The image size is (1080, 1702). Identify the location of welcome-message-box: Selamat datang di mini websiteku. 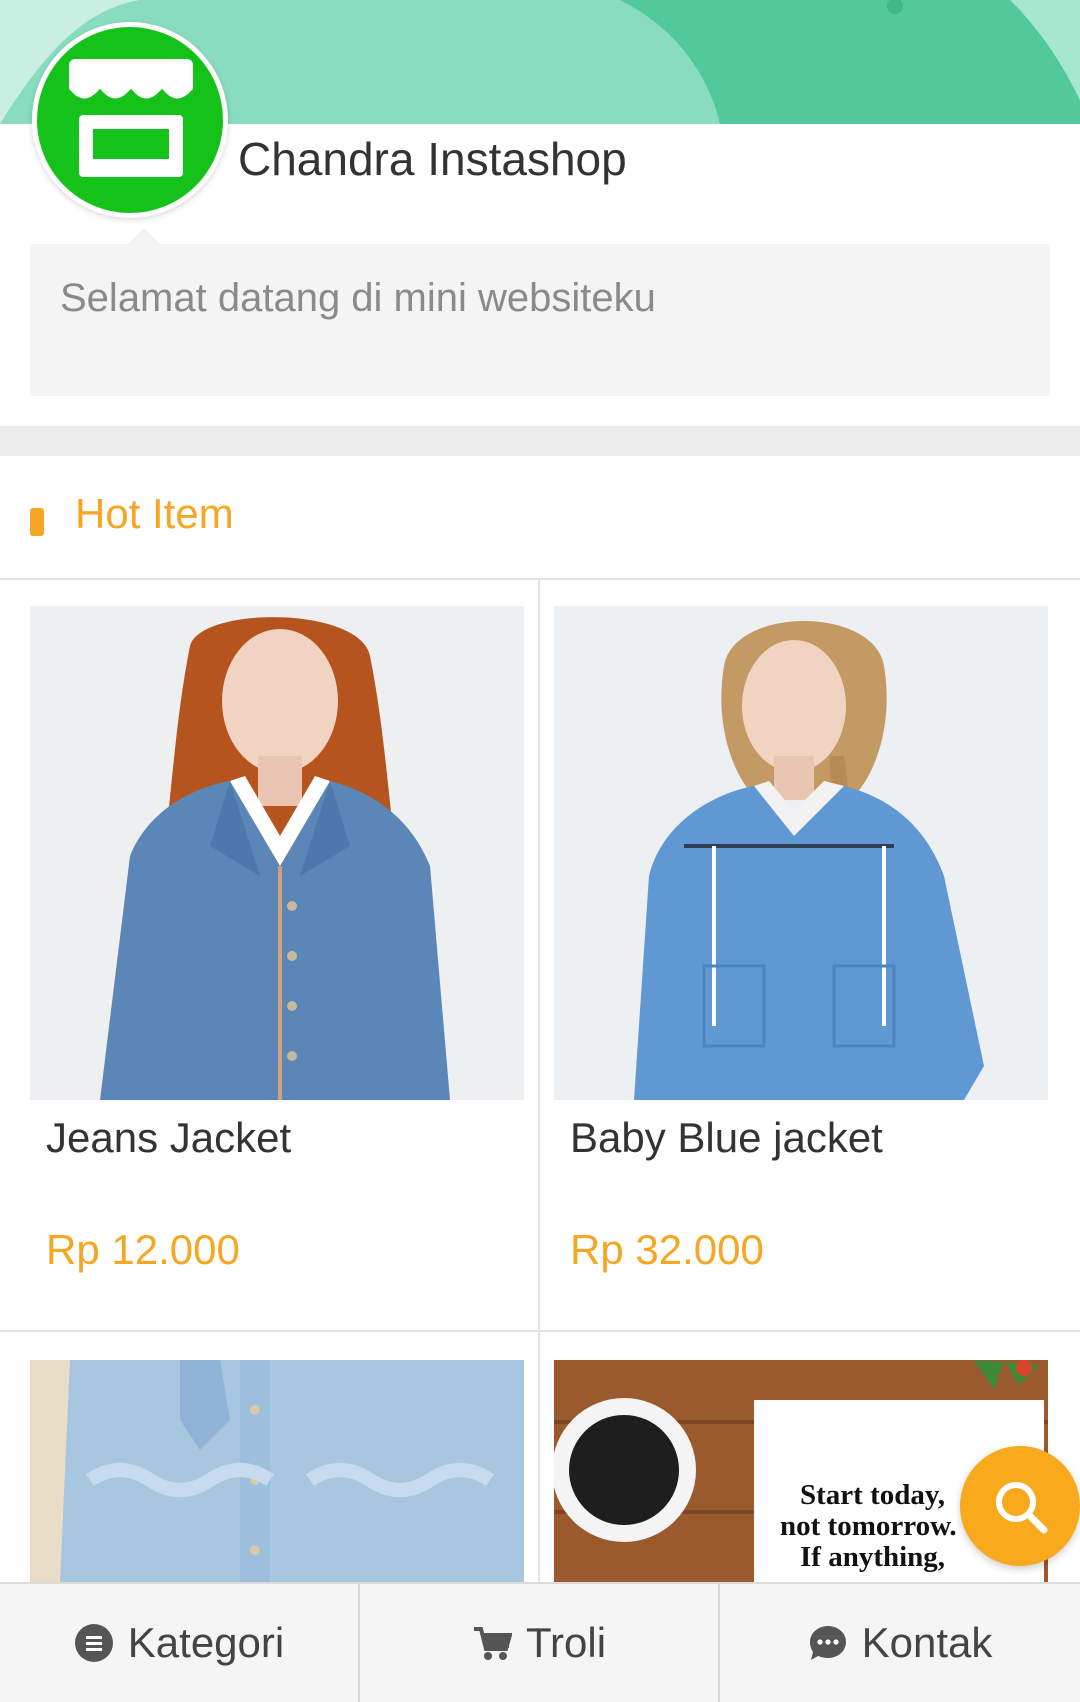
(540, 312).